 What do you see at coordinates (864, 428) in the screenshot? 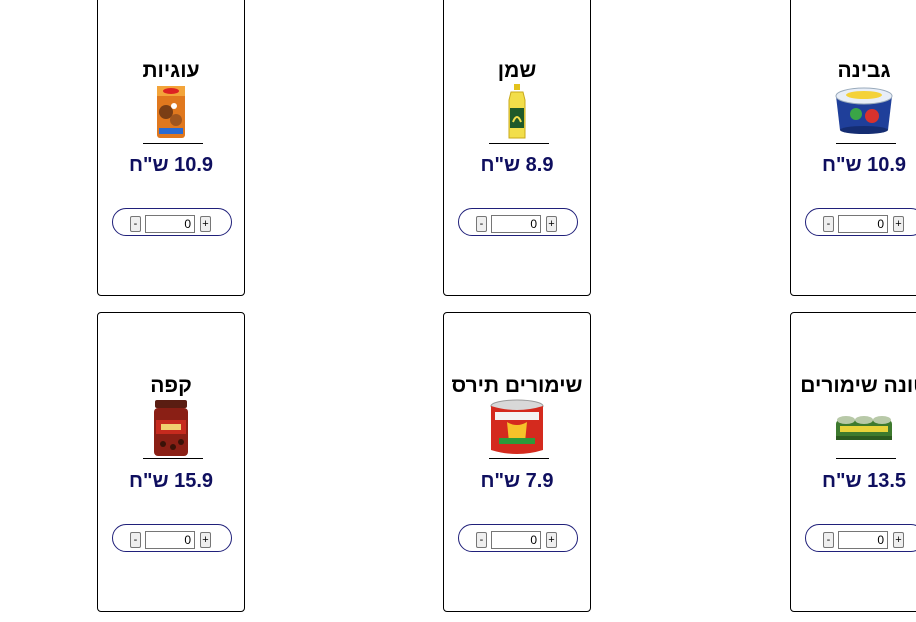
I see `tuna-cans-icon` at bounding box center [864, 428].